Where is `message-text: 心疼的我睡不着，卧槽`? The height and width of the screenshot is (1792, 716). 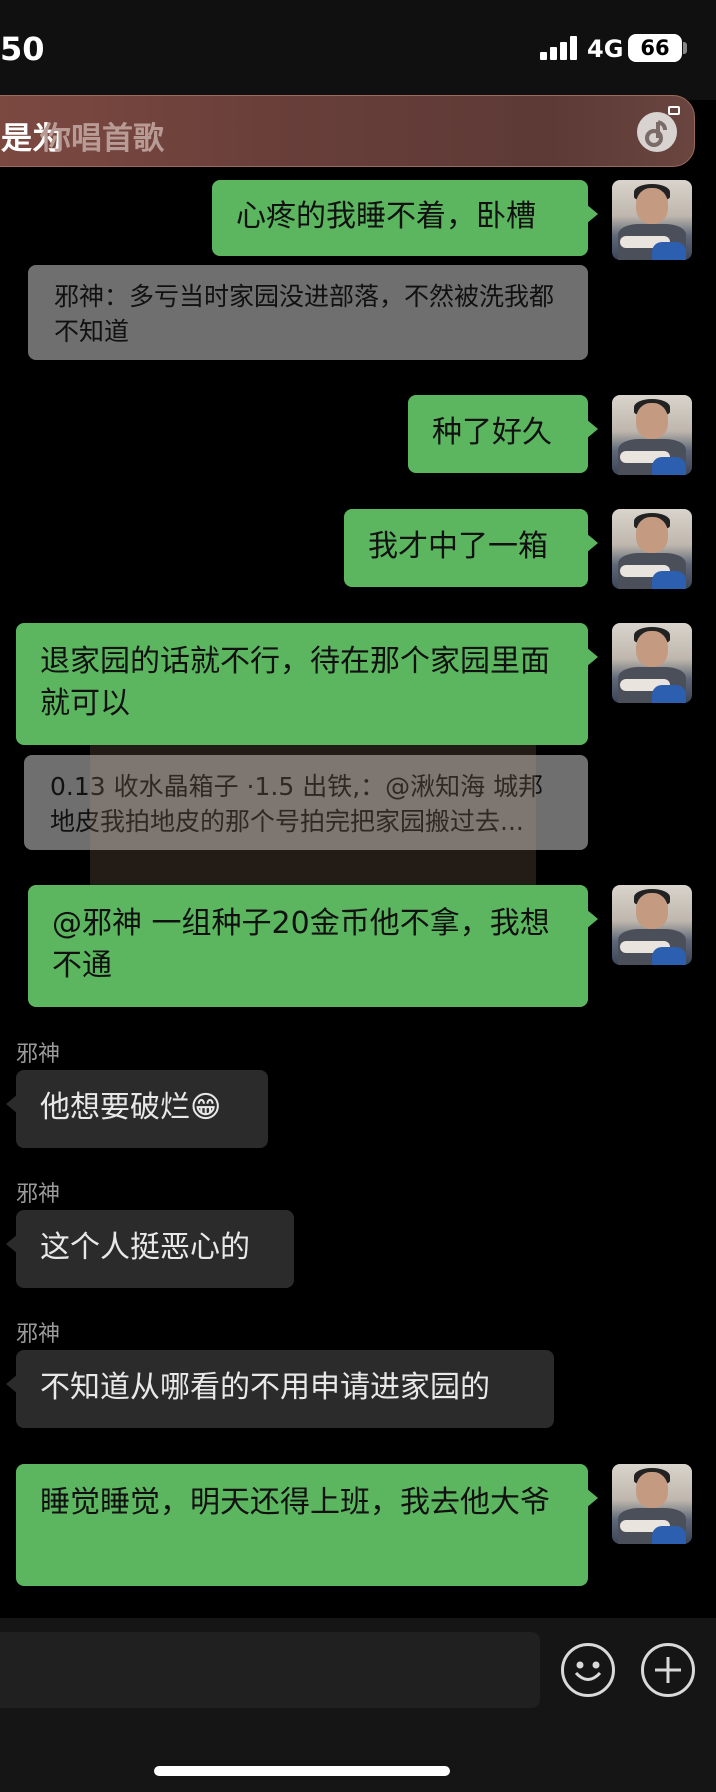 message-text: 心疼的我睡不着，卧槽 is located at coordinates (386, 216).